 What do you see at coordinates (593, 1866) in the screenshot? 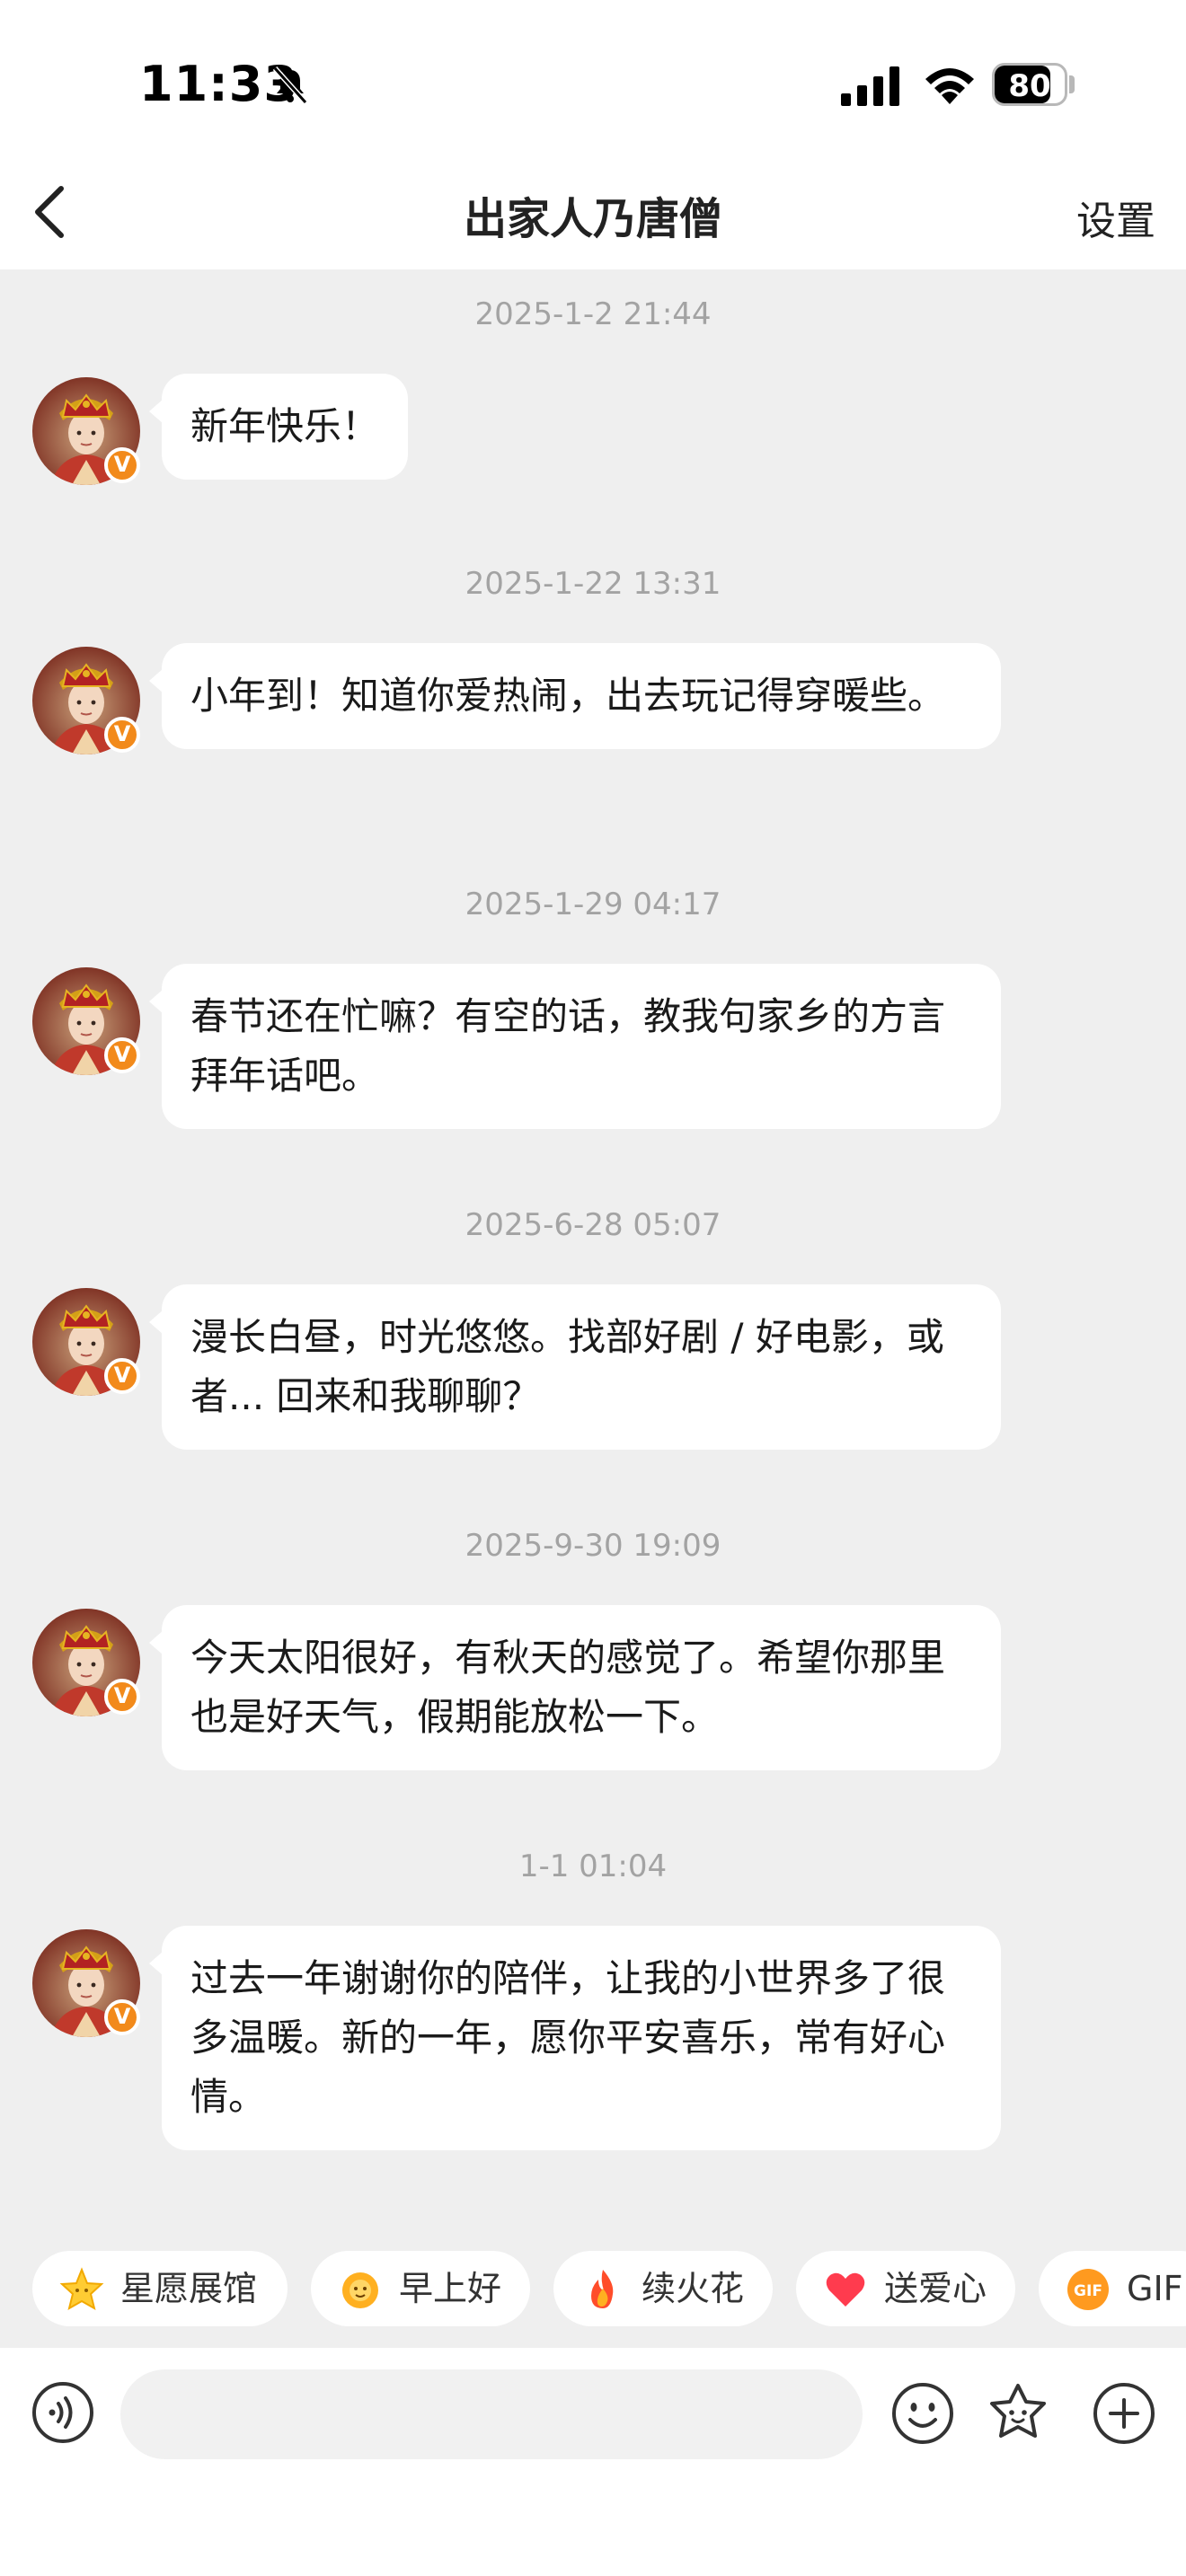
I see `message-timestamp: 1-1 01:04` at bounding box center [593, 1866].